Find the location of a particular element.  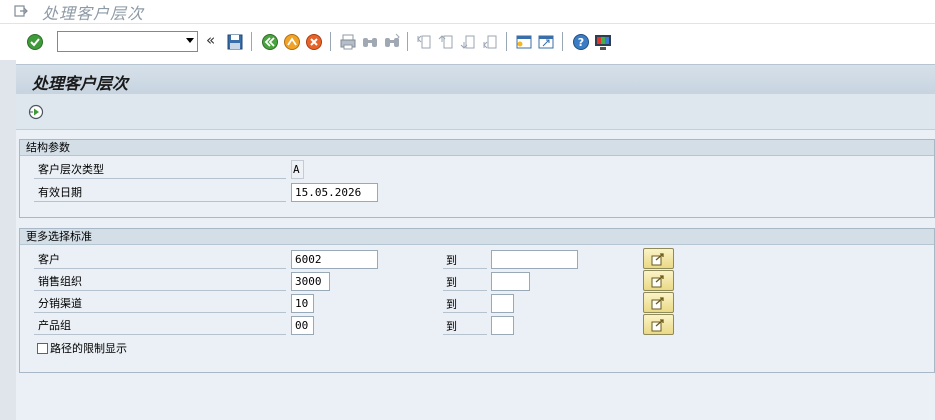

division-multiple-selection-button is located at coordinates (658, 324).